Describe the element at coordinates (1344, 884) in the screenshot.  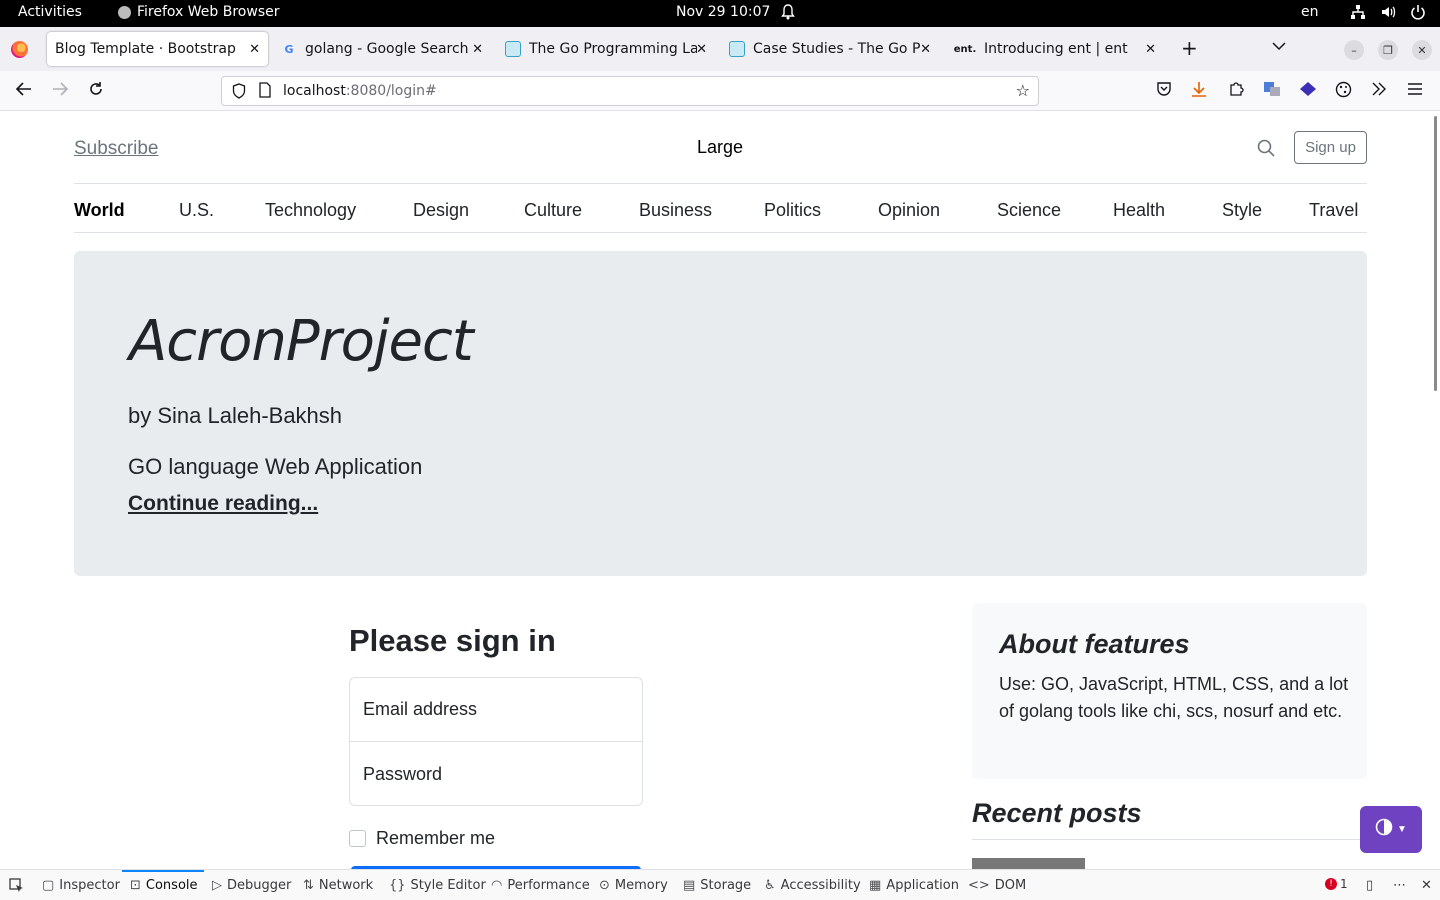
I see `error-count: 1` at that location.